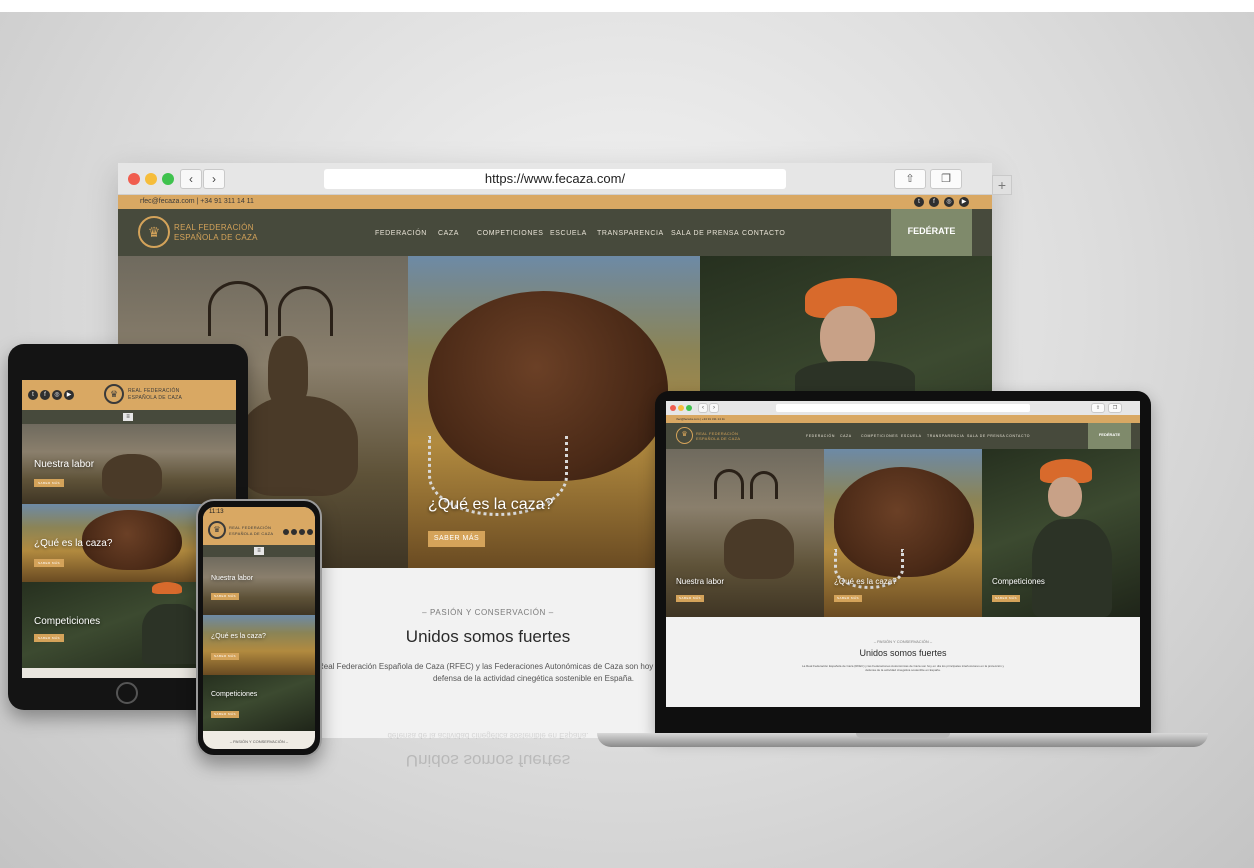  Describe the element at coordinates (129, 464) in the screenshot. I see `tablet-panel-deer: Nuestra labor SABER MÁS` at that location.